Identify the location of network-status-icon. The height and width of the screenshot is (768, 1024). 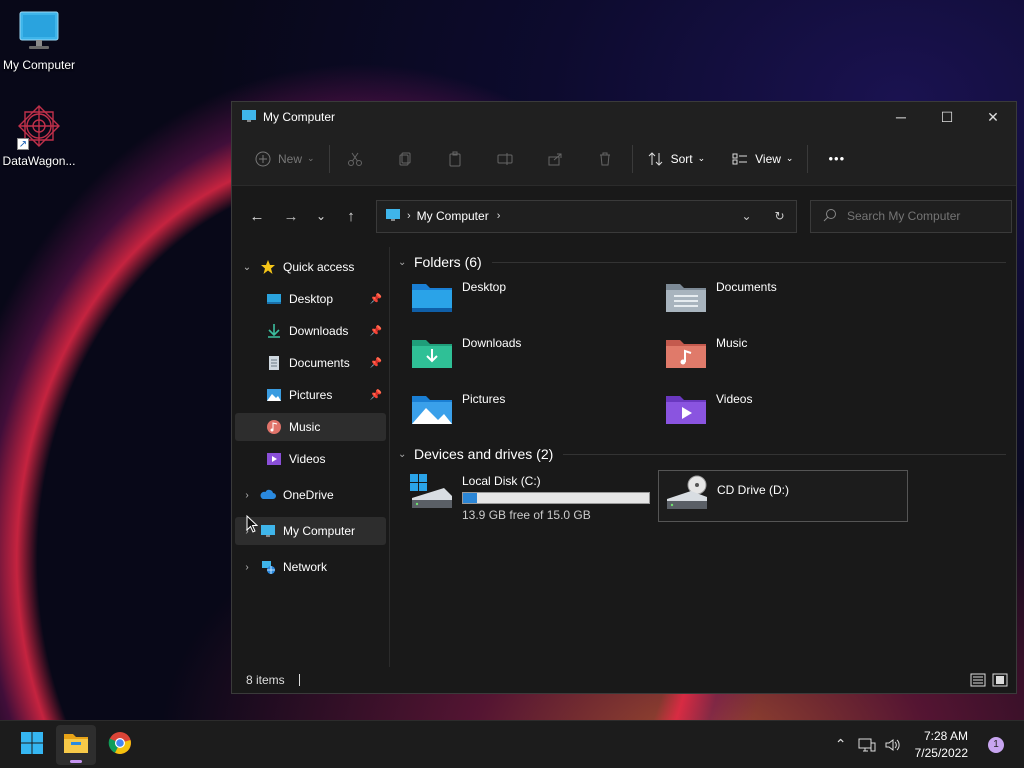
(867, 745).